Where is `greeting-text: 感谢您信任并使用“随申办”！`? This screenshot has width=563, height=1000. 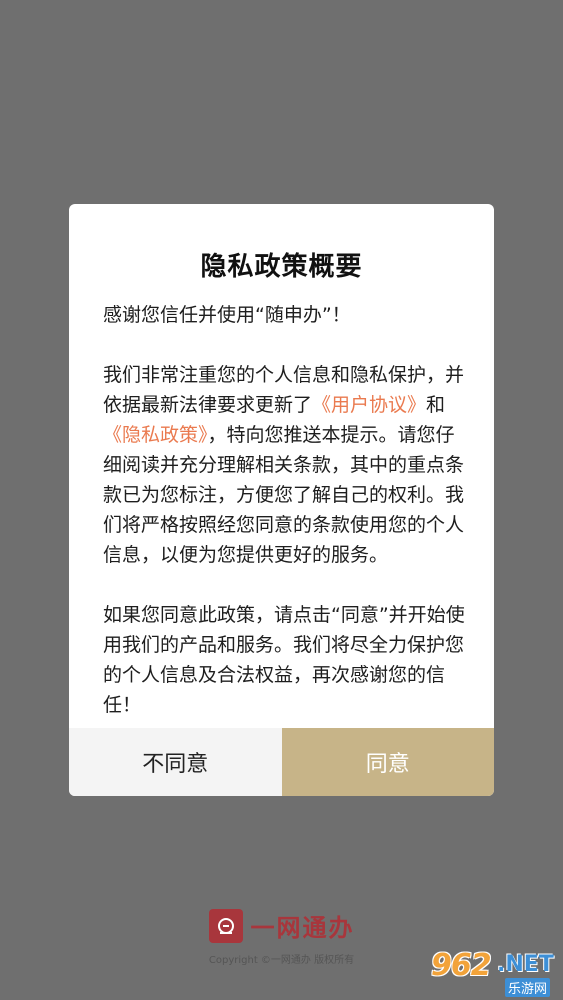
greeting-text: 感谢您信任并使用“随申办”！ is located at coordinates (227, 315).